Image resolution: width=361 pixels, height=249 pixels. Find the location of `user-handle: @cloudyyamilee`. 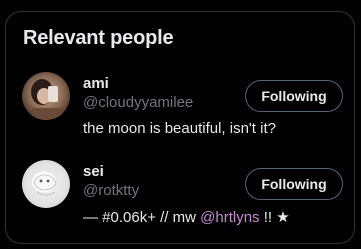

user-handle: @cloudyyamilee is located at coordinates (138, 102).